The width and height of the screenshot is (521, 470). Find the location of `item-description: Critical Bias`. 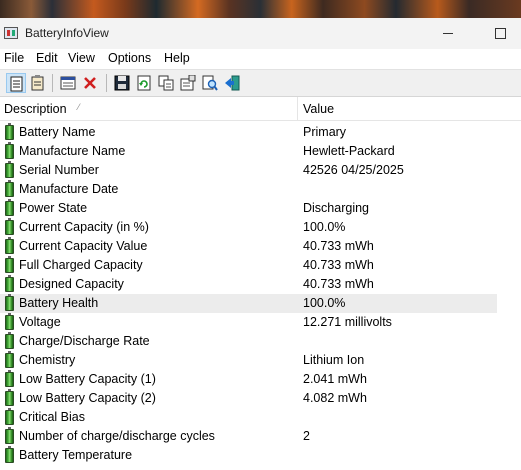

item-description: Critical Bias is located at coordinates (52, 417).